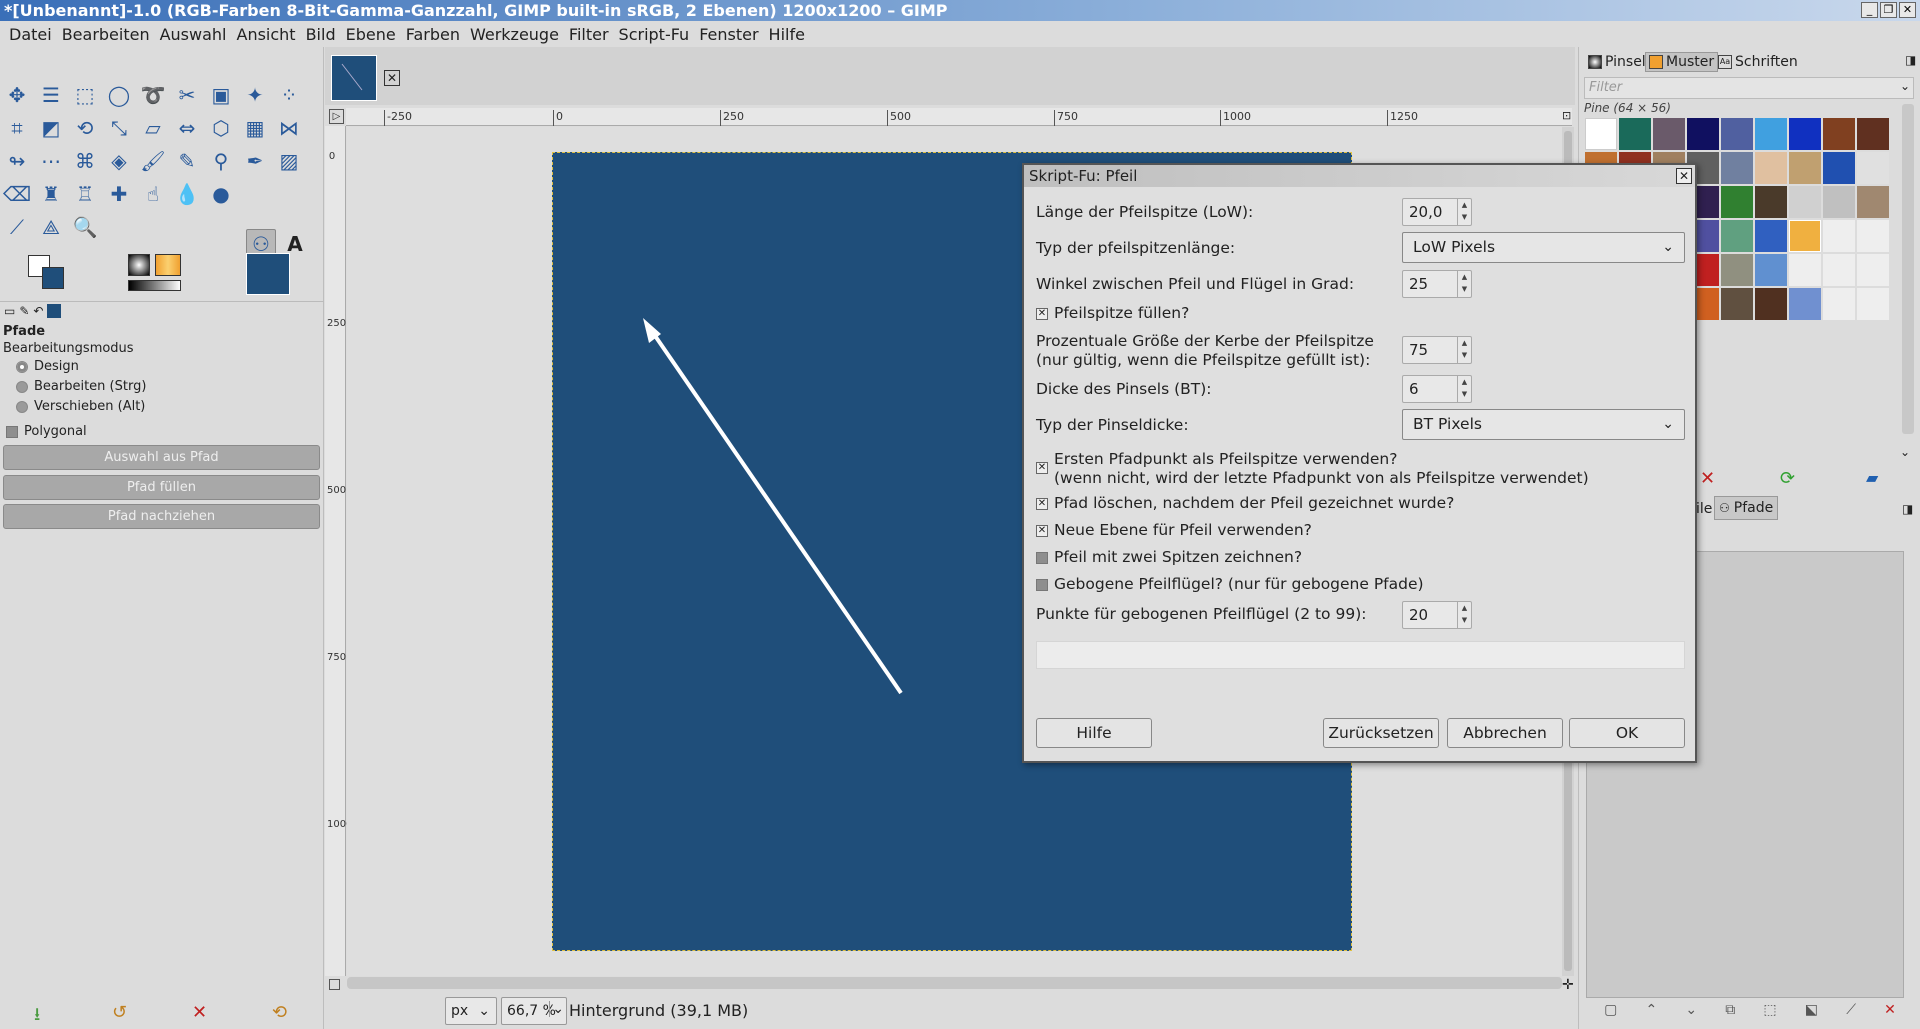  What do you see at coordinates (1749, 88) in the screenshot?
I see `pattern-filter-input: Filter` at bounding box center [1749, 88].